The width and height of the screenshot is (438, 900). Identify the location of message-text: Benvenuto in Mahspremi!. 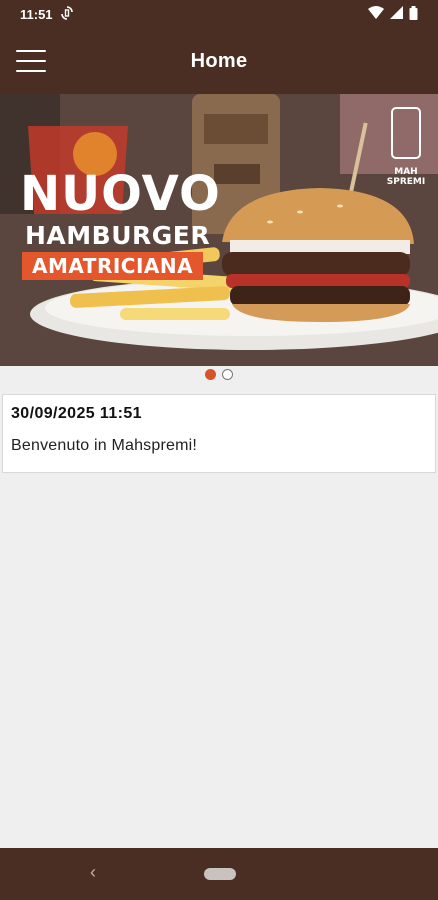
(104, 445).